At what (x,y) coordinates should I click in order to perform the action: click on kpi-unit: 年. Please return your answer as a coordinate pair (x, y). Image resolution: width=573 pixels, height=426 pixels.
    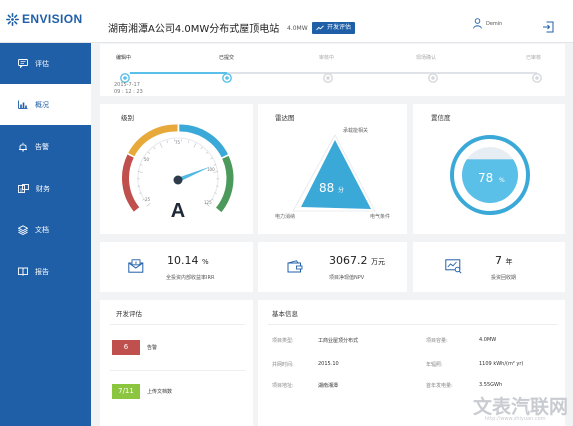
    Looking at the image, I should click on (509, 262).